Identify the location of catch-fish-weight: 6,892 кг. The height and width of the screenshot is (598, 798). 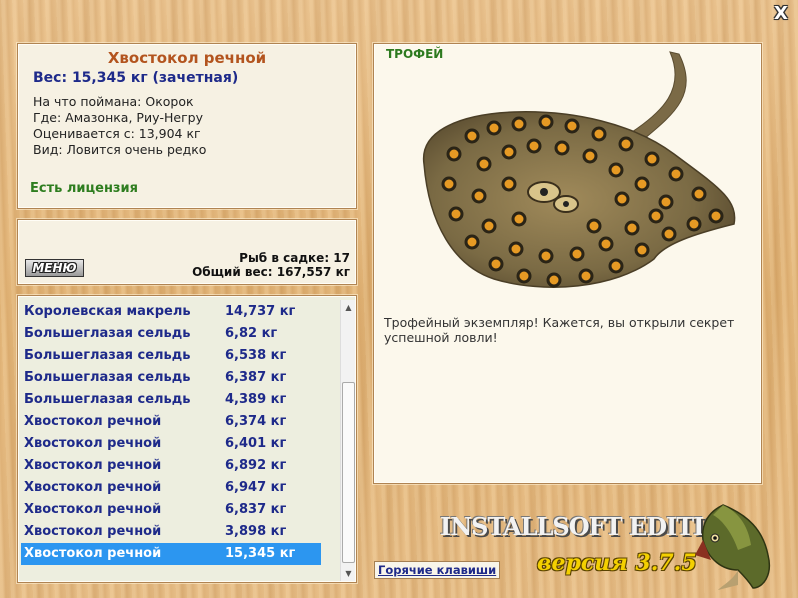
(256, 465).